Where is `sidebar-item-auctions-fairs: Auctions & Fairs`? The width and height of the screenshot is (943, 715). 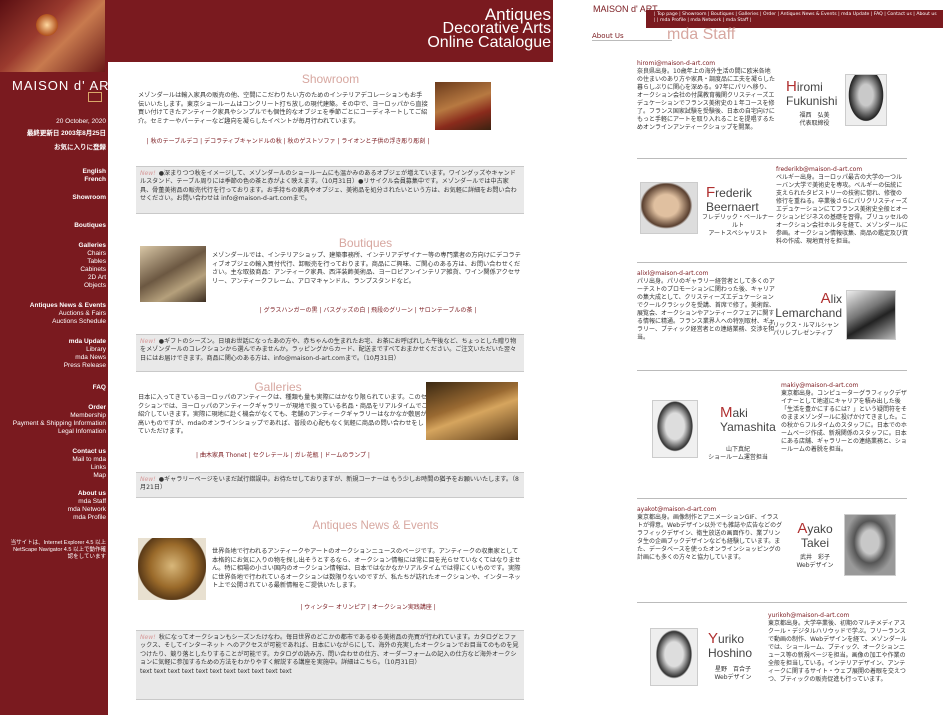 sidebar-item-auctions-fairs: Auctions & Fairs is located at coordinates (54, 314).